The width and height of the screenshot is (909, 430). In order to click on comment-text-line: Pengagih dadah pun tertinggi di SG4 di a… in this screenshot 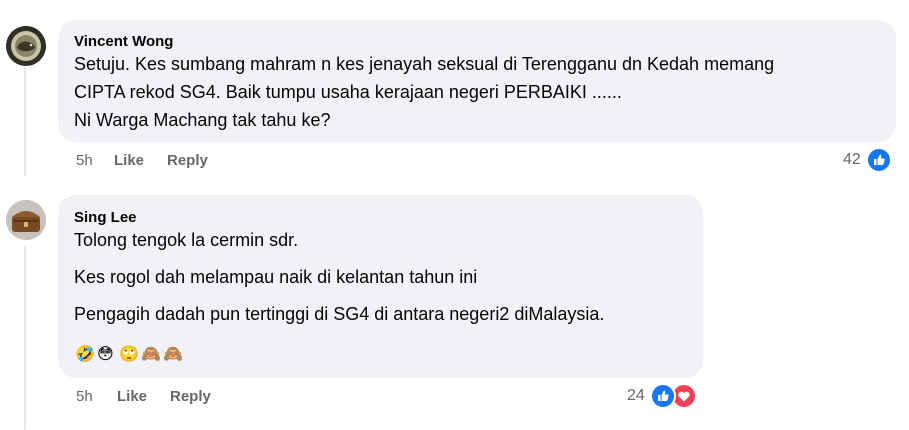, I will do `click(339, 314)`.